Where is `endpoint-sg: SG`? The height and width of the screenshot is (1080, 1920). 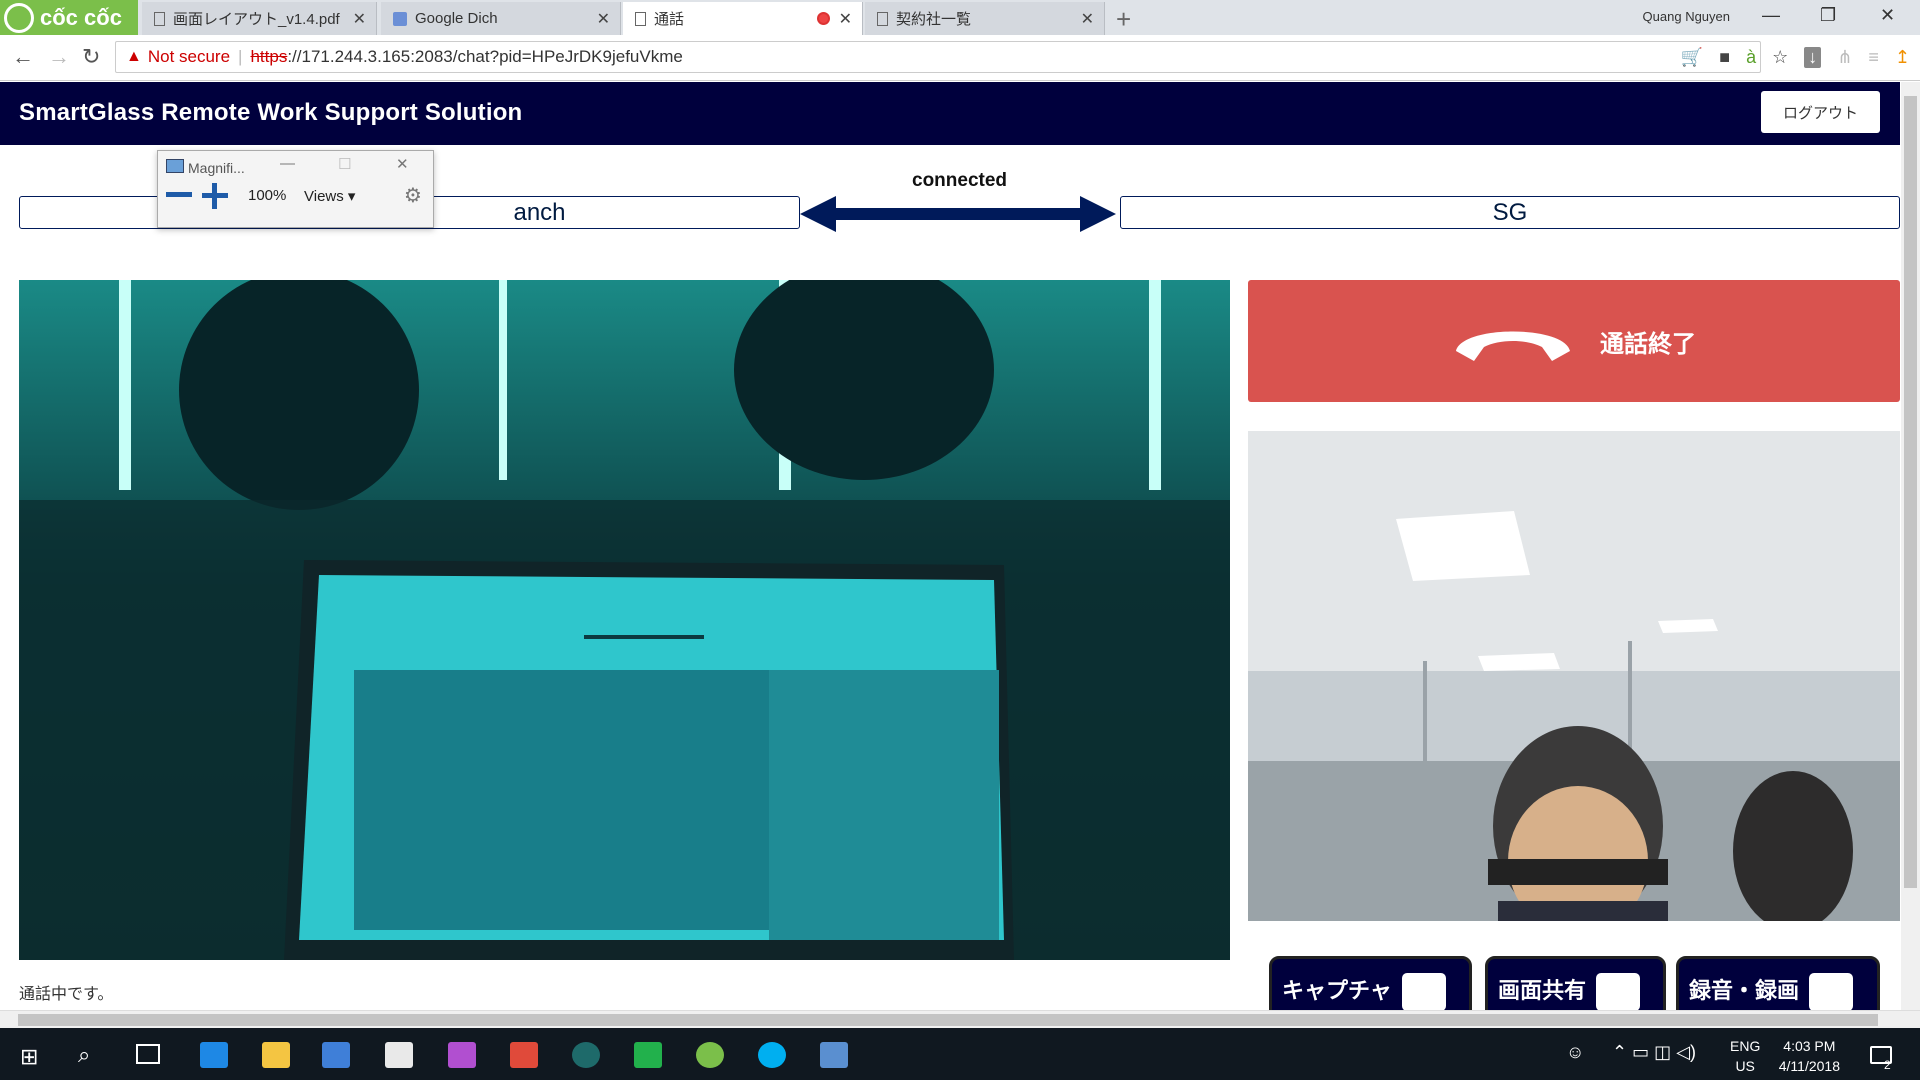 endpoint-sg: SG is located at coordinates (1510, 212).